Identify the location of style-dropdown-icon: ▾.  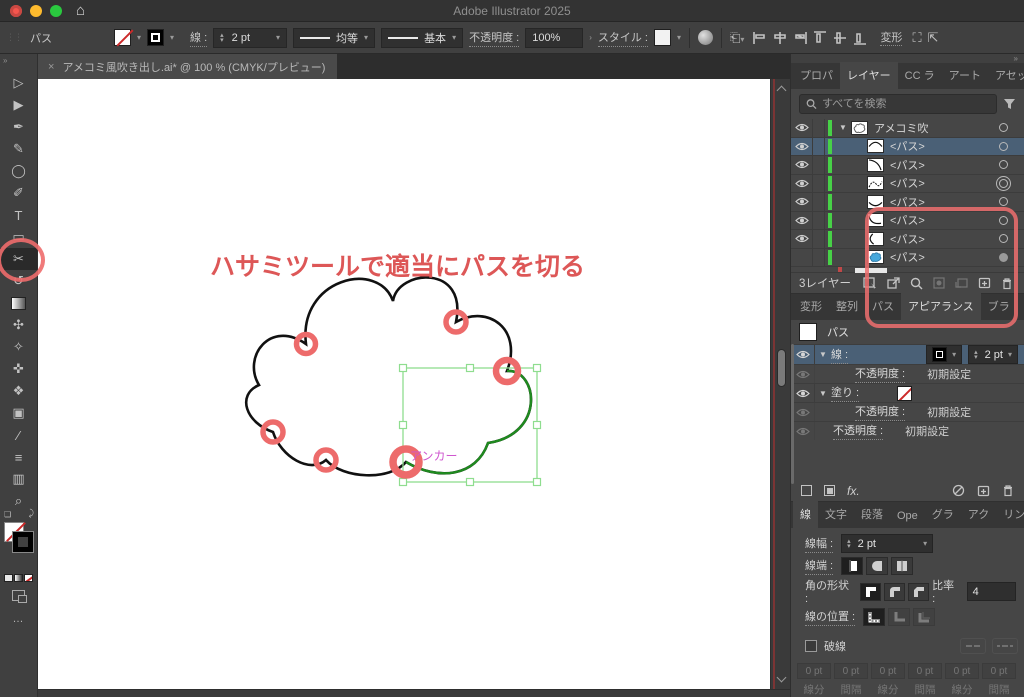
(679, 37).